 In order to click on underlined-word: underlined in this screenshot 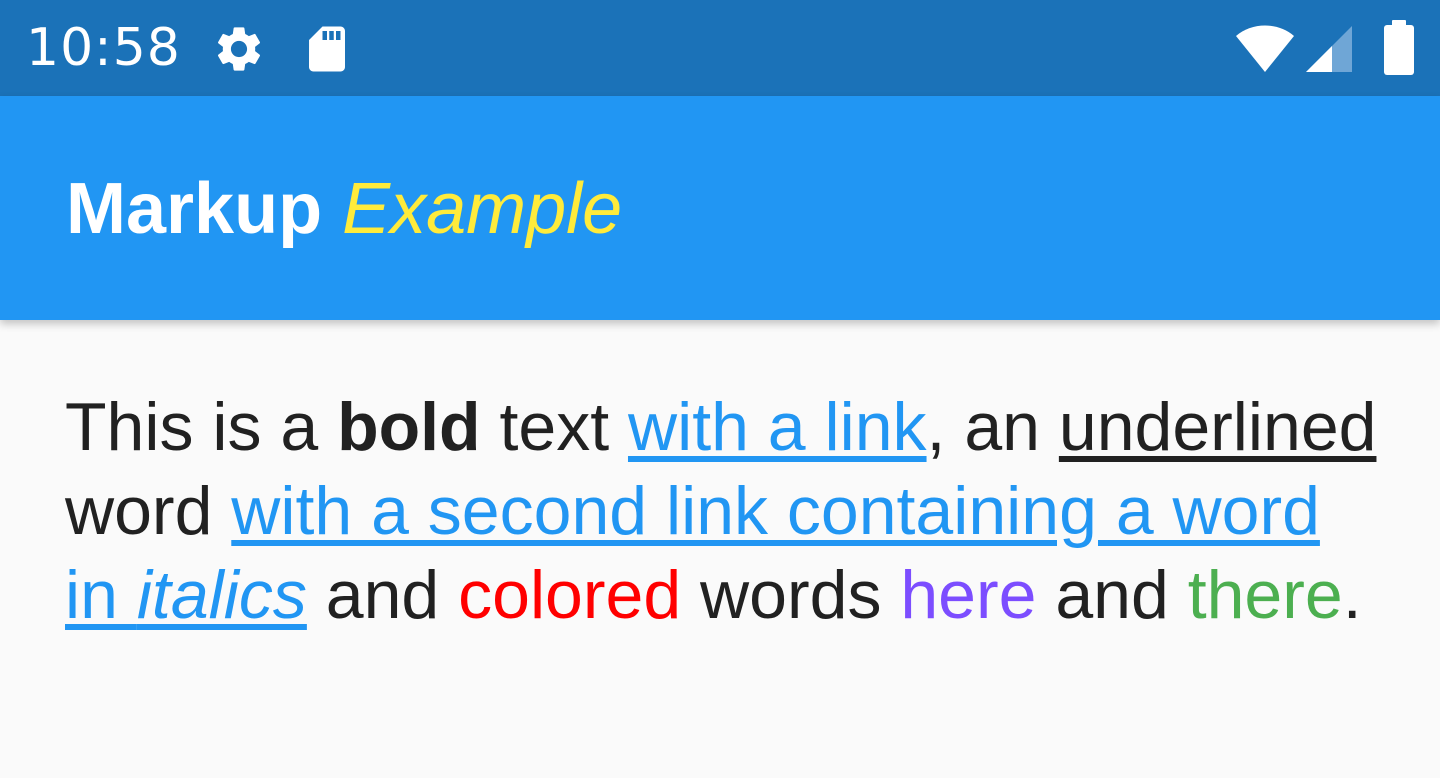, I will do `click(1217, 427)`.